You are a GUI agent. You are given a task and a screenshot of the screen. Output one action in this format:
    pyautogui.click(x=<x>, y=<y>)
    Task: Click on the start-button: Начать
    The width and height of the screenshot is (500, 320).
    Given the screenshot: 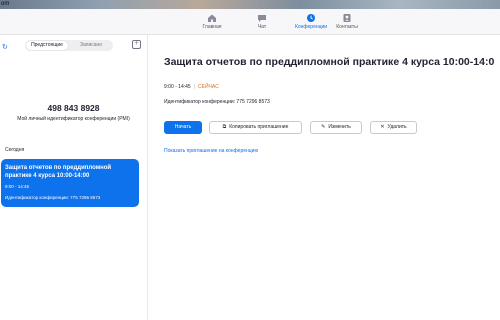 What is the action you would take?
    pyautogui.click(x=183, y=127)
    